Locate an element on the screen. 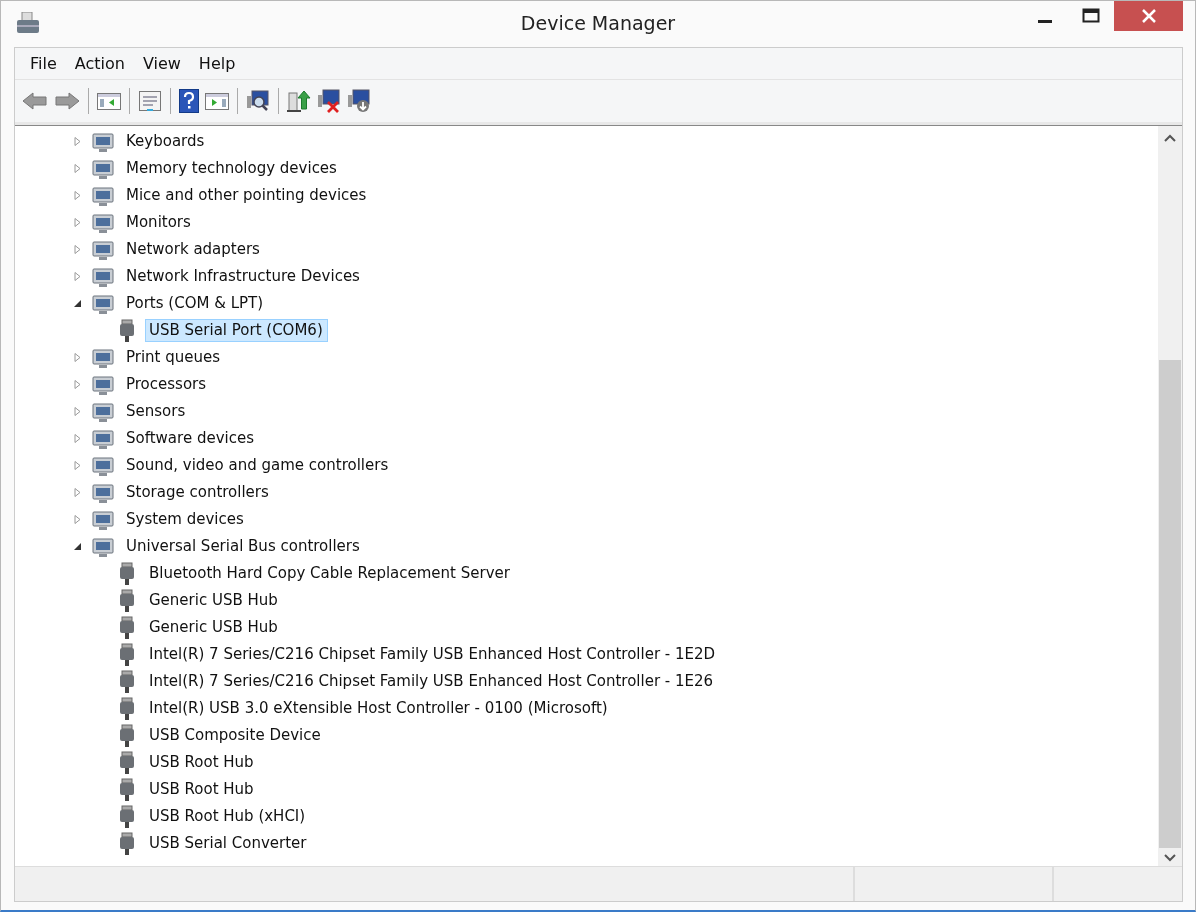  menu-item: View is located at coordinates (161, 63).